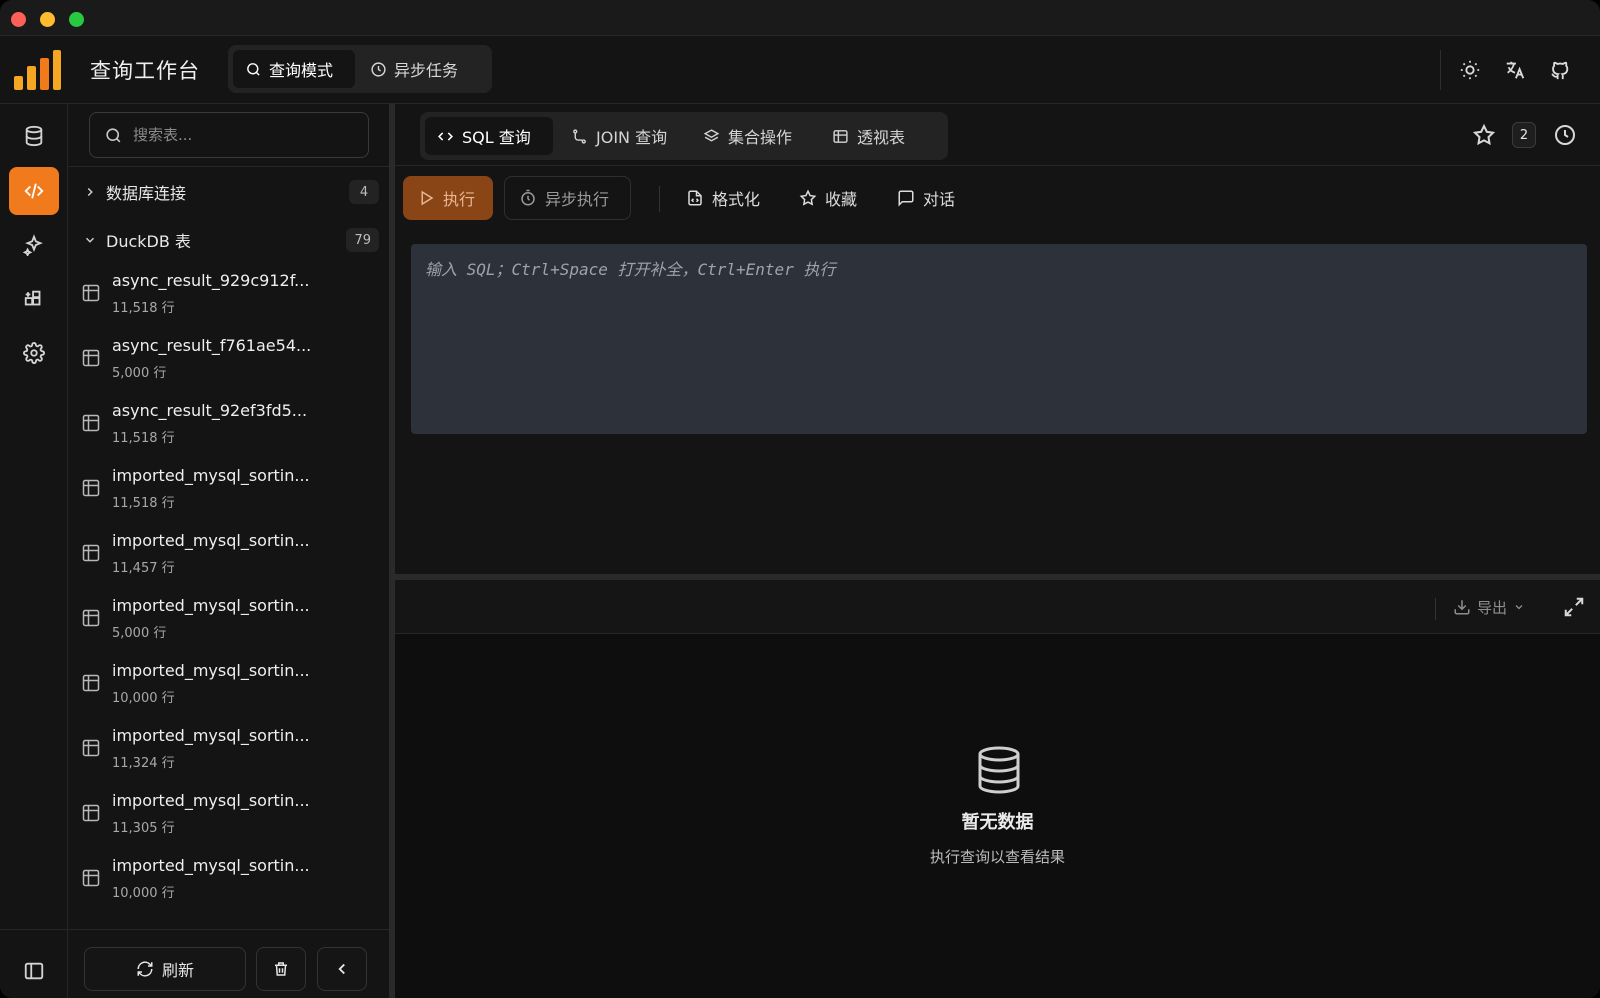 The width and height of the screenshot is (1600, 998). Describe the element at coordinates (18, 19) in the screenshot. I see `close-window-button` at that location.